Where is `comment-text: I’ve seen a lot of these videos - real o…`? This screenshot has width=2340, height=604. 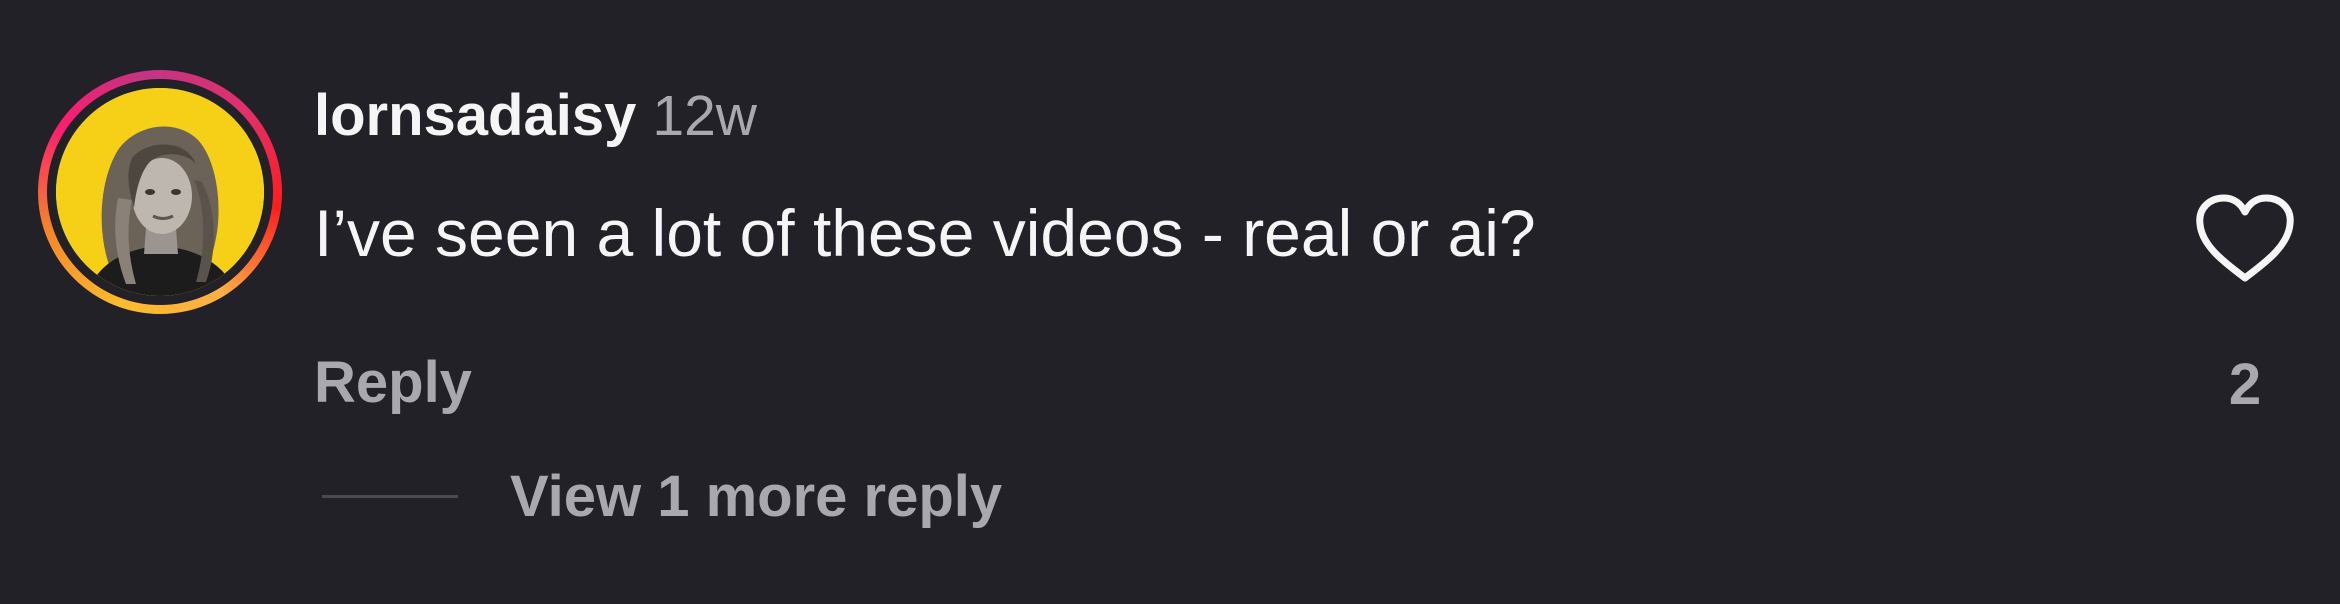 comment-text: I’ve seen a lot of these videos - real o… is located at coordinates (925, 233).